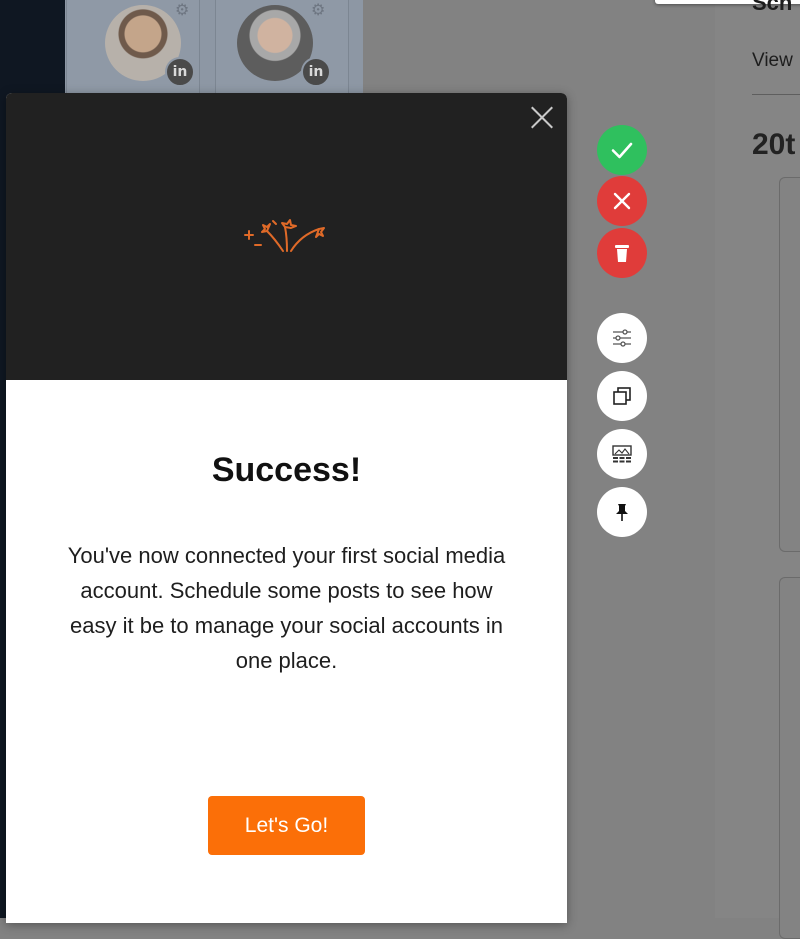 Image resolution: width=800 pixels, height=939 pixels. I want to click on pin-icon, so click(622, 512).